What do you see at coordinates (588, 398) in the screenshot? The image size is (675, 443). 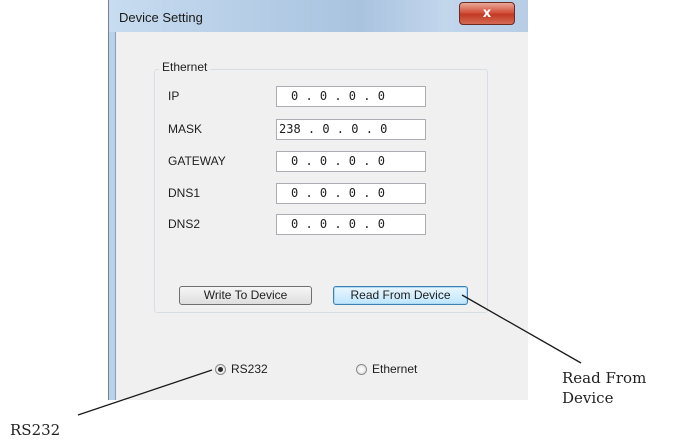 I see `read-callout-line2: Device` at bounding box center [588, 398].